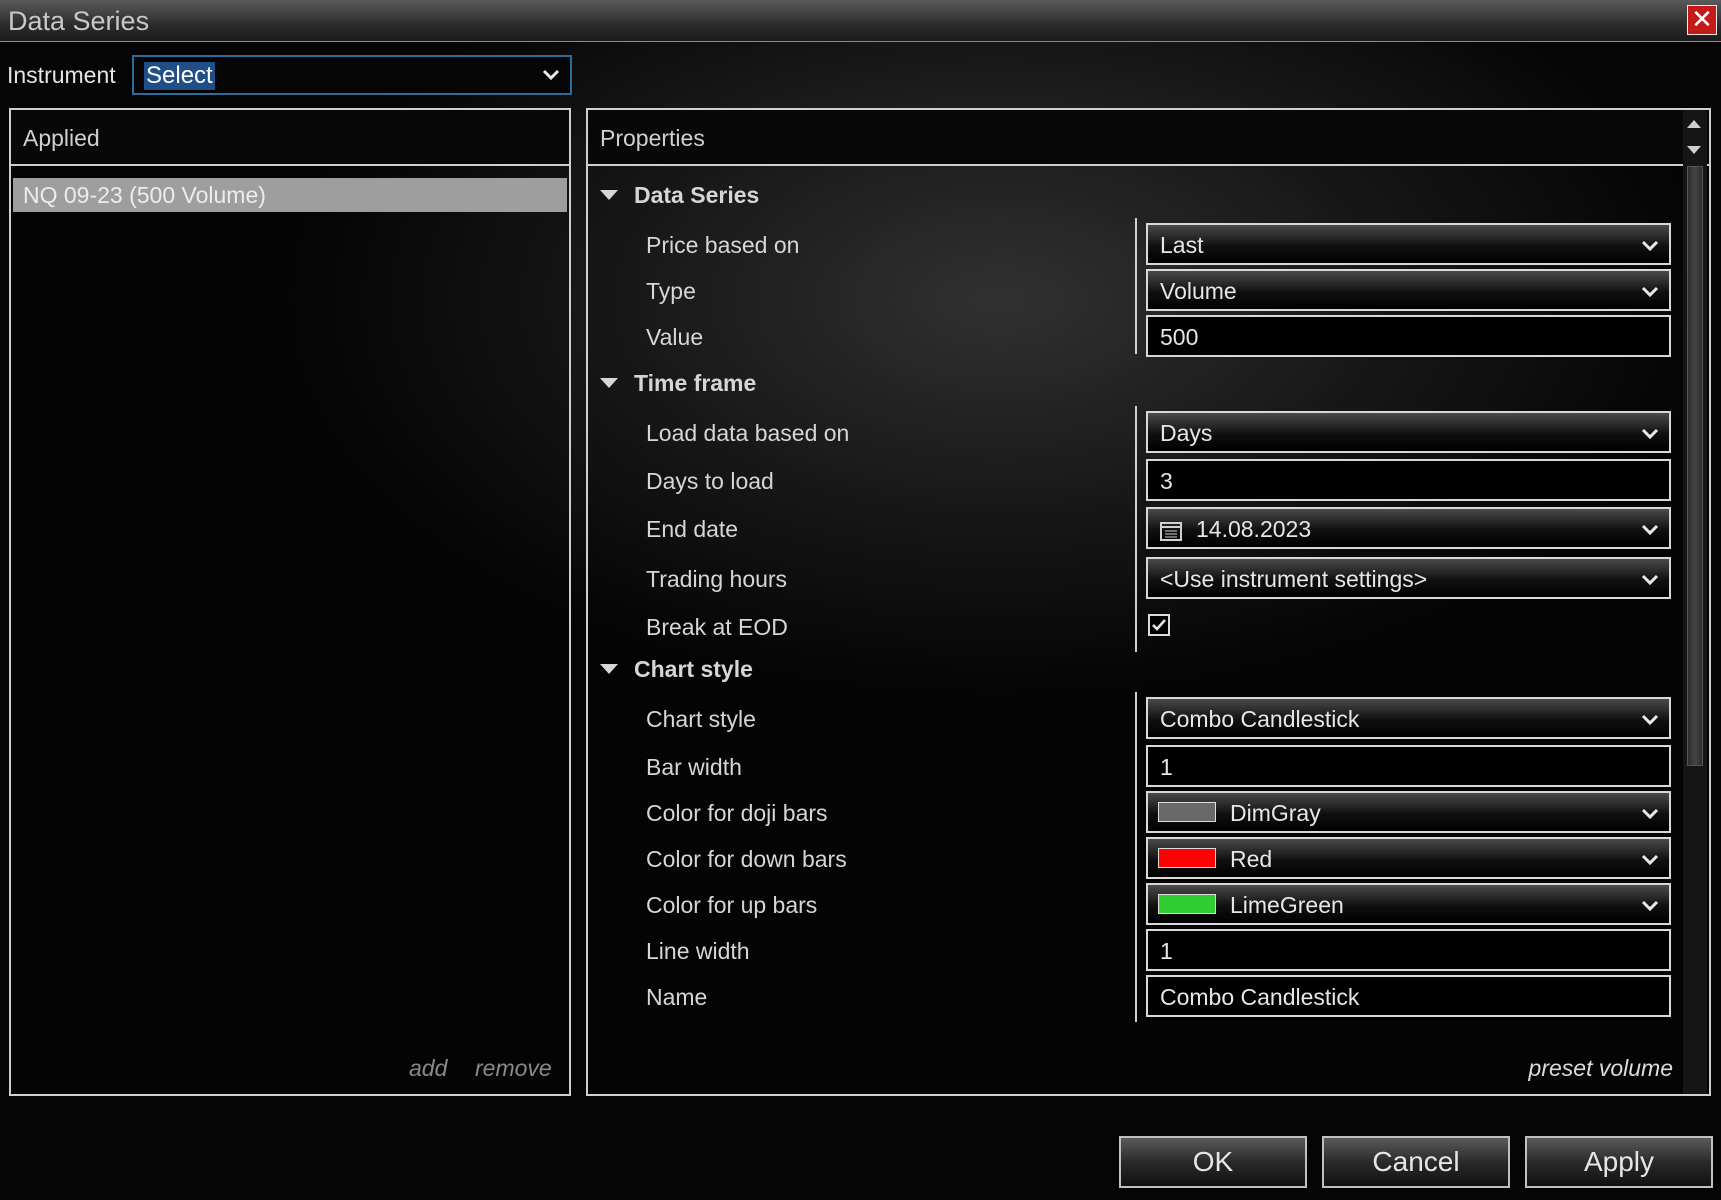  I want to click on color-swatch-limegreen, so click(1187, 904).